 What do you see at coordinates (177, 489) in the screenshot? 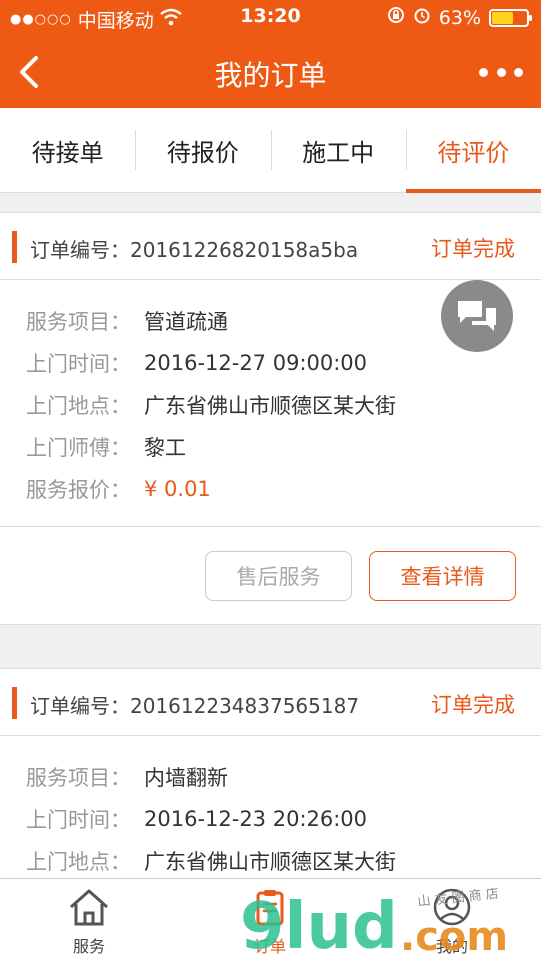
I see `price-value: ¥ 0.01` at bounding box center [177, 489].